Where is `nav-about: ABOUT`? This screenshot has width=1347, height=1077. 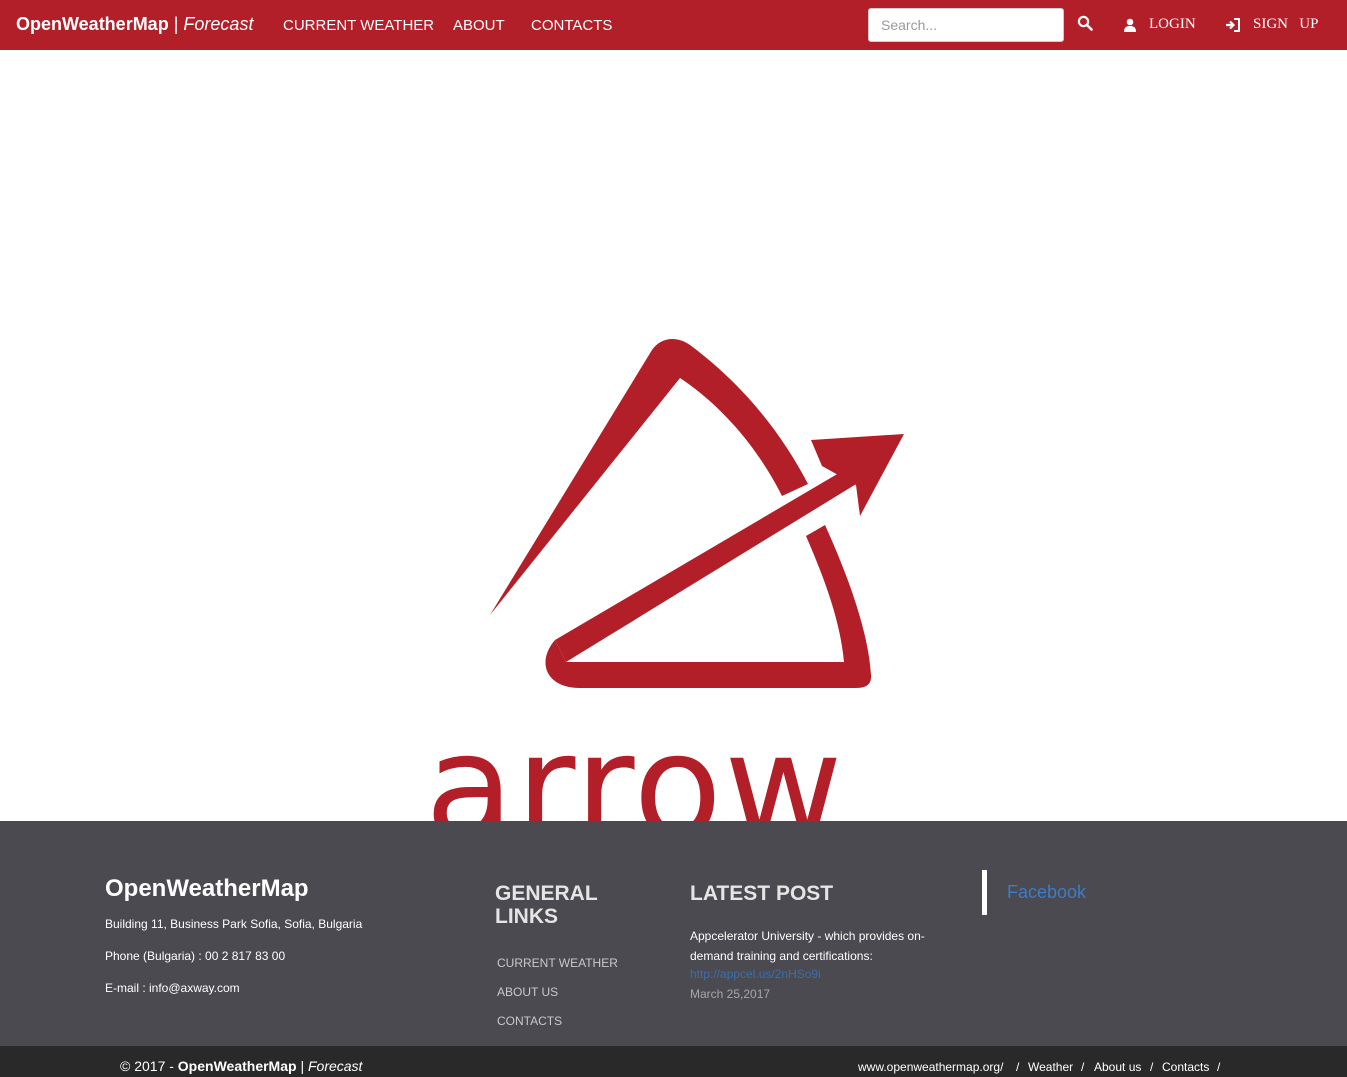
nav-about: ABOUT is located at coordinates (479, 25).